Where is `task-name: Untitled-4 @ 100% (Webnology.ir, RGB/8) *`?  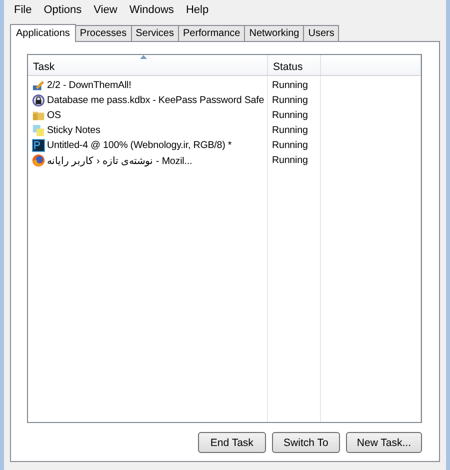 task-name: Untitled-4 @ 100% (Webnology.ir, RGB/8) * is located at coordinates (139, 145).